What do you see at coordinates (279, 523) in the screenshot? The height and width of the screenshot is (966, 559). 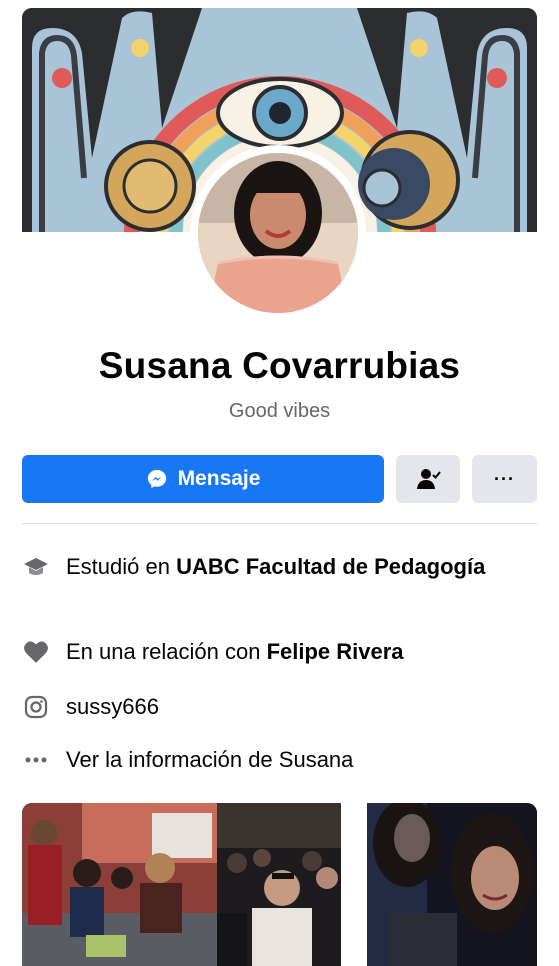 I see `section-divider` at bounding box center [279, 523].